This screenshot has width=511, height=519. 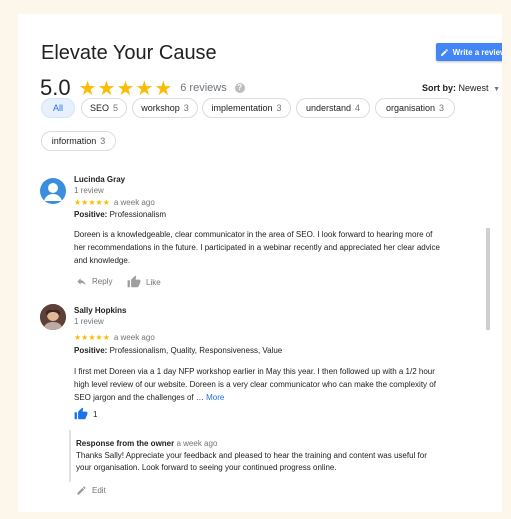 I want to click on review-positive: Positive: Professionalism, so click(x=120, y=214).